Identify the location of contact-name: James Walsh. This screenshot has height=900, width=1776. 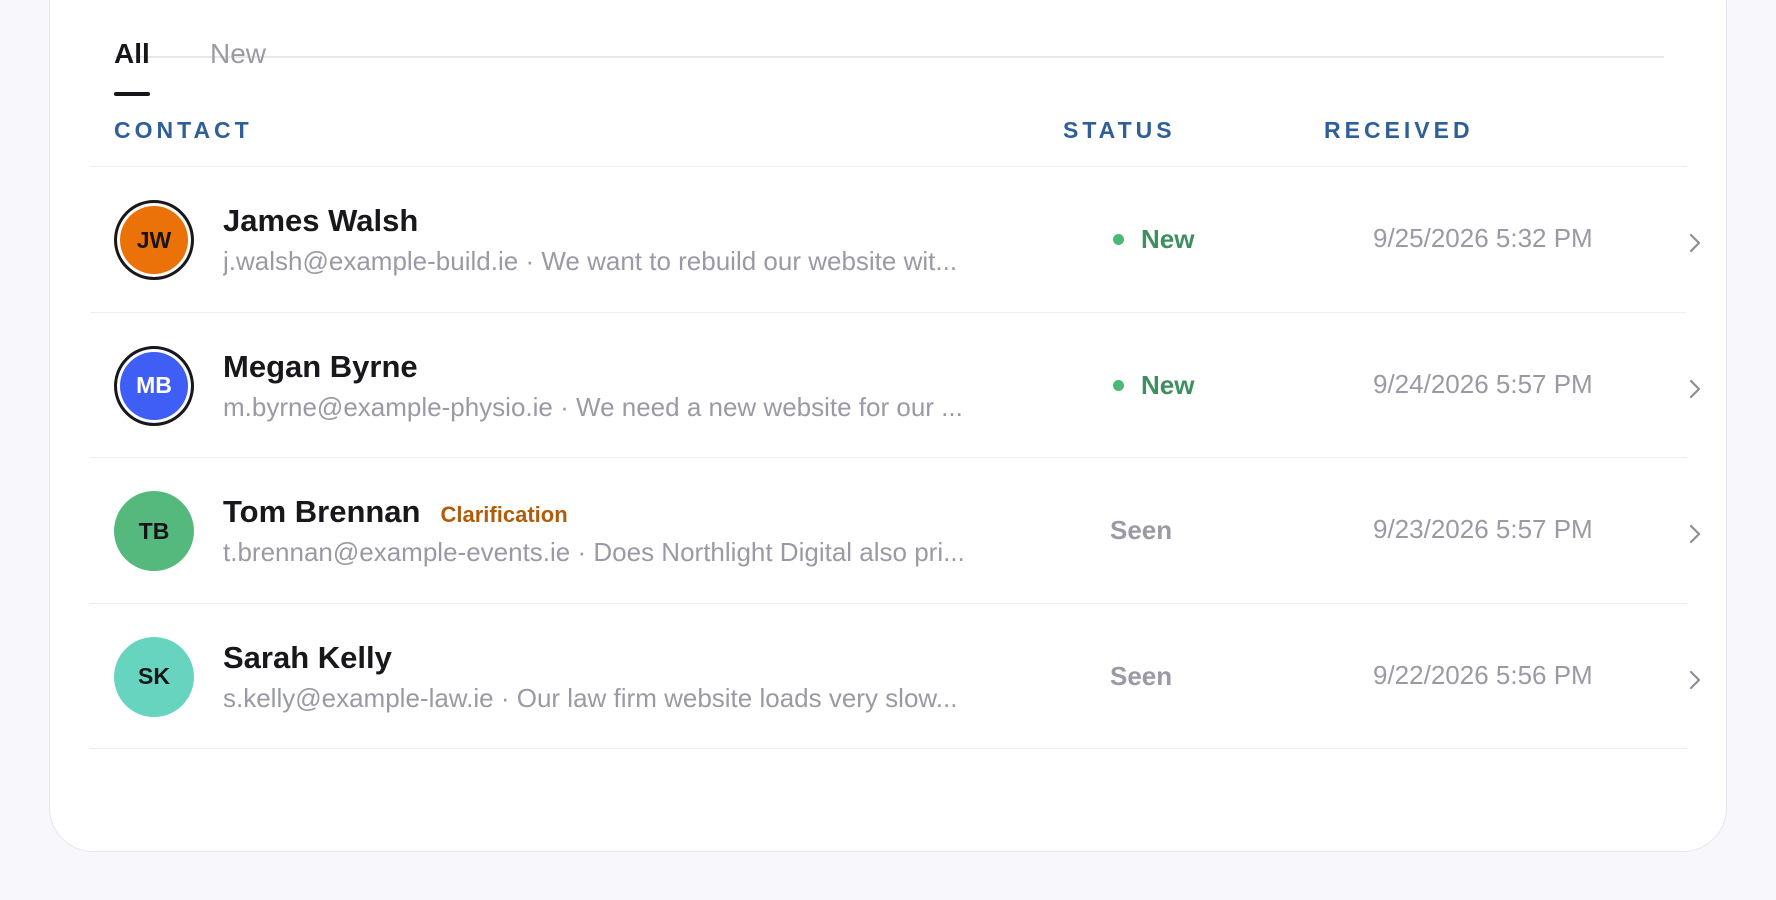
(321, 220).